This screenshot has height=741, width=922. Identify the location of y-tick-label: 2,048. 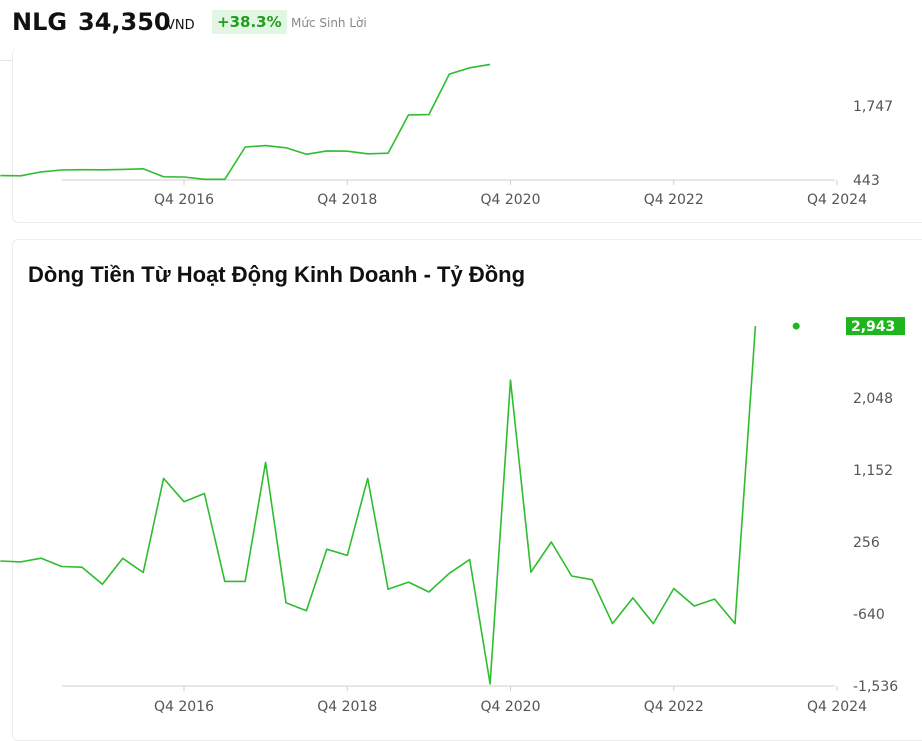
(873, 399).